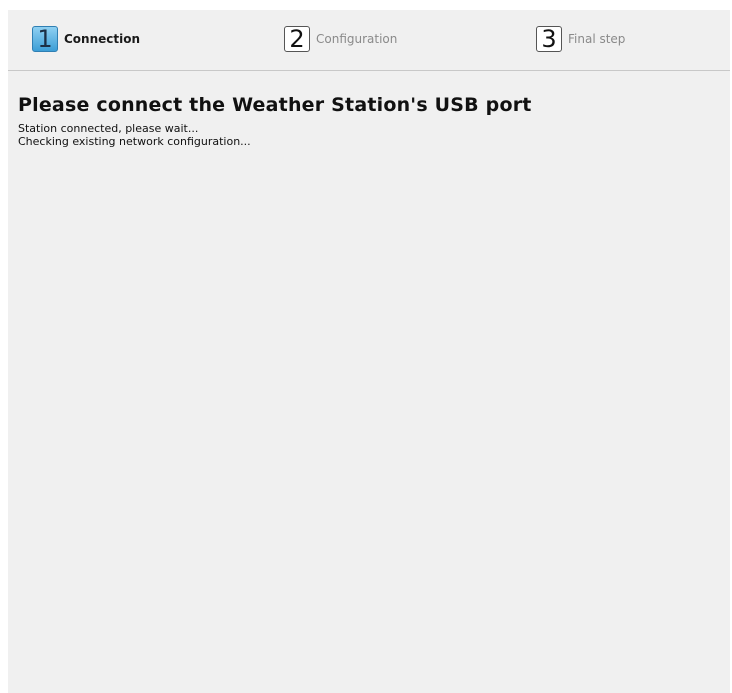 The height and width of the screenshot is (693, 732). What do you see at coordinates (597, 39) in the screenshot?
I see `step-3-label: Final step` at bounding box center [597, 39].